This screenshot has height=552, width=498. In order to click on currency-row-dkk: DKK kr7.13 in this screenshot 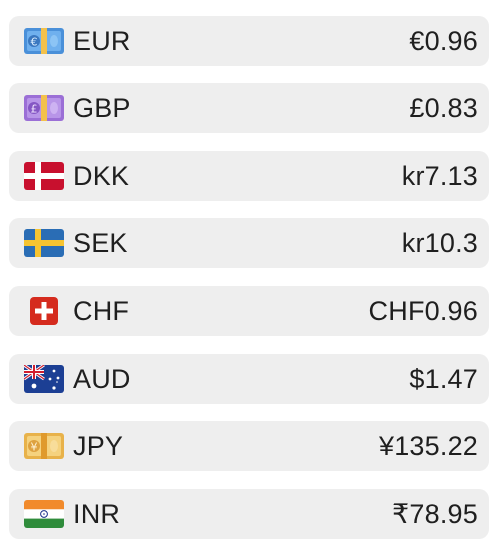, I will do `click(249, 176)`.